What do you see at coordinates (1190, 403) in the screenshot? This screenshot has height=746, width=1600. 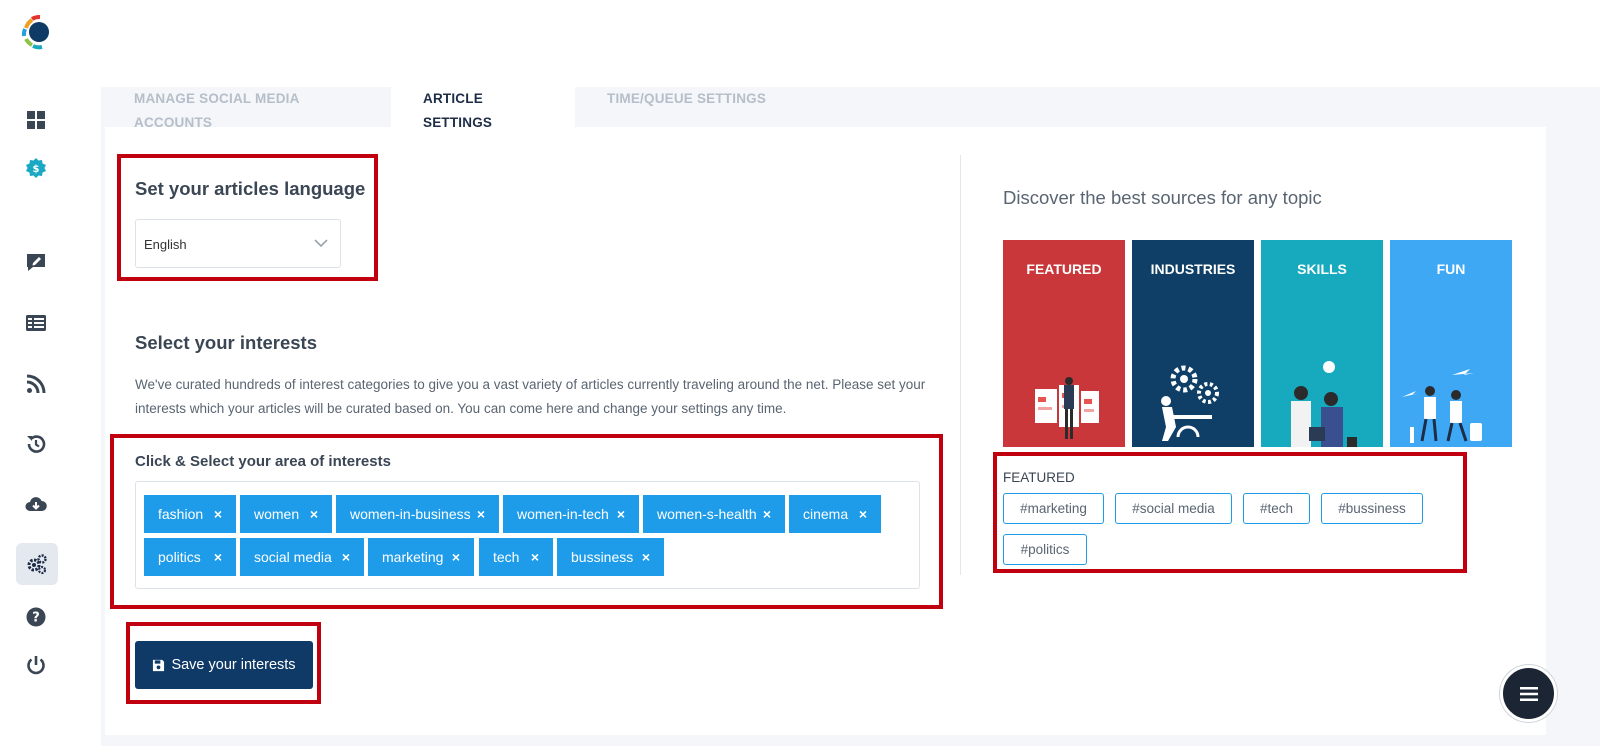 I see `industries-illustration` at bounding box center [1190, 403].